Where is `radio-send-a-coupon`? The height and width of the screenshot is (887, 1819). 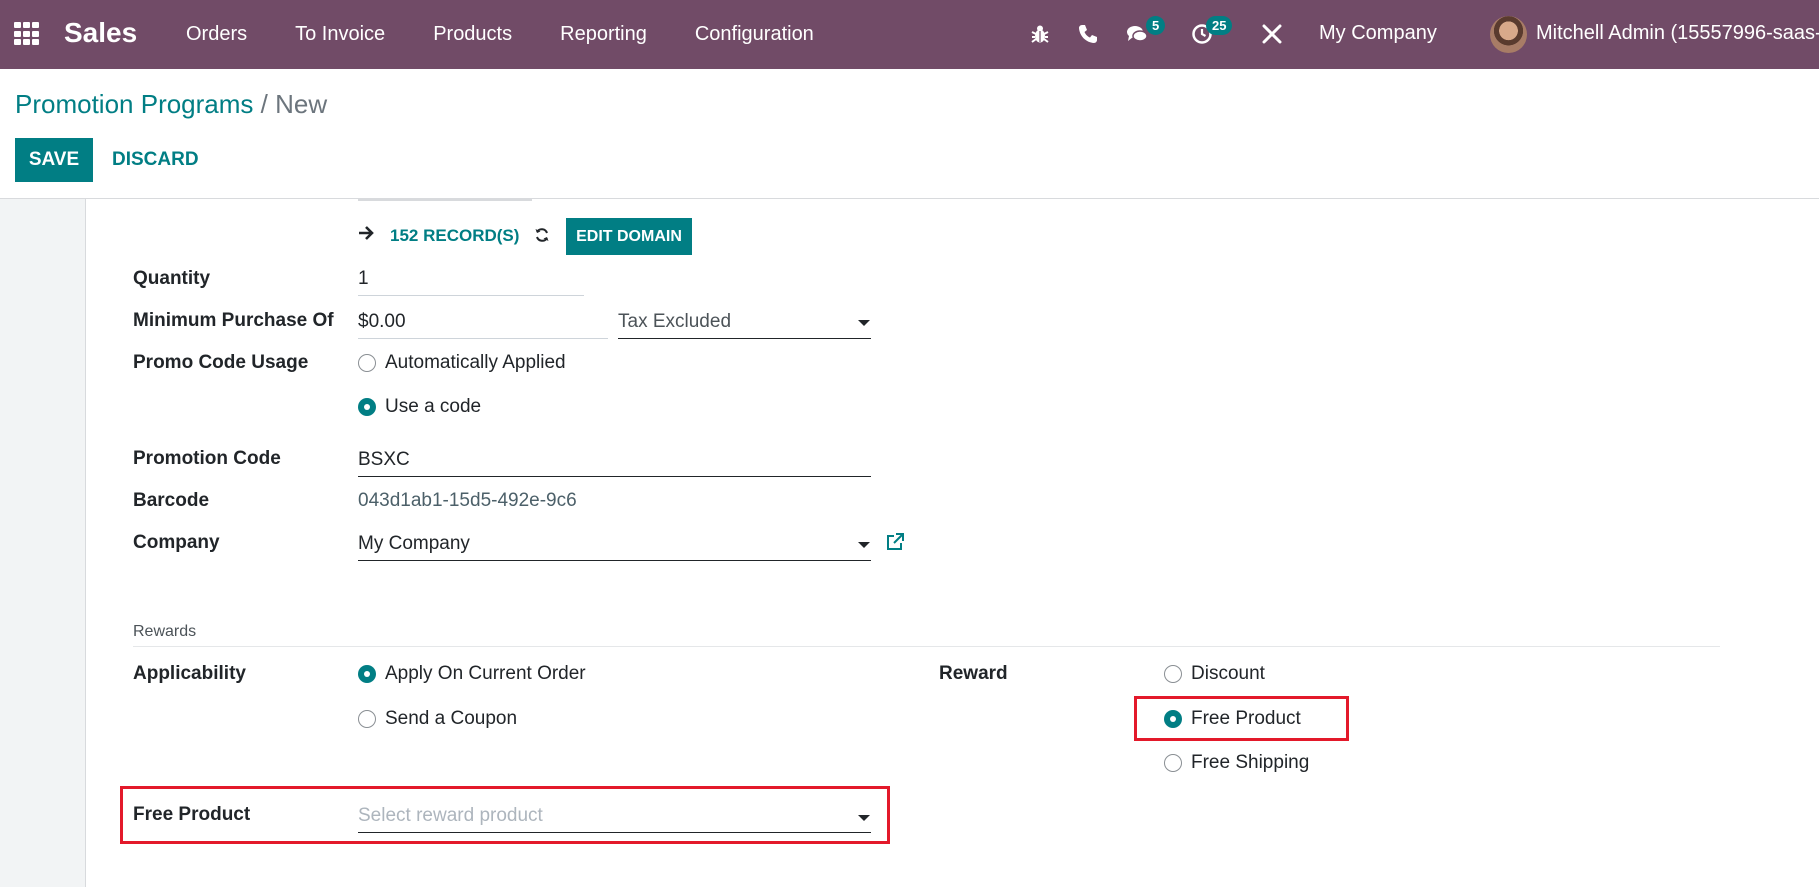 radio-send-a-coupon is located at coordinates (367, 719).